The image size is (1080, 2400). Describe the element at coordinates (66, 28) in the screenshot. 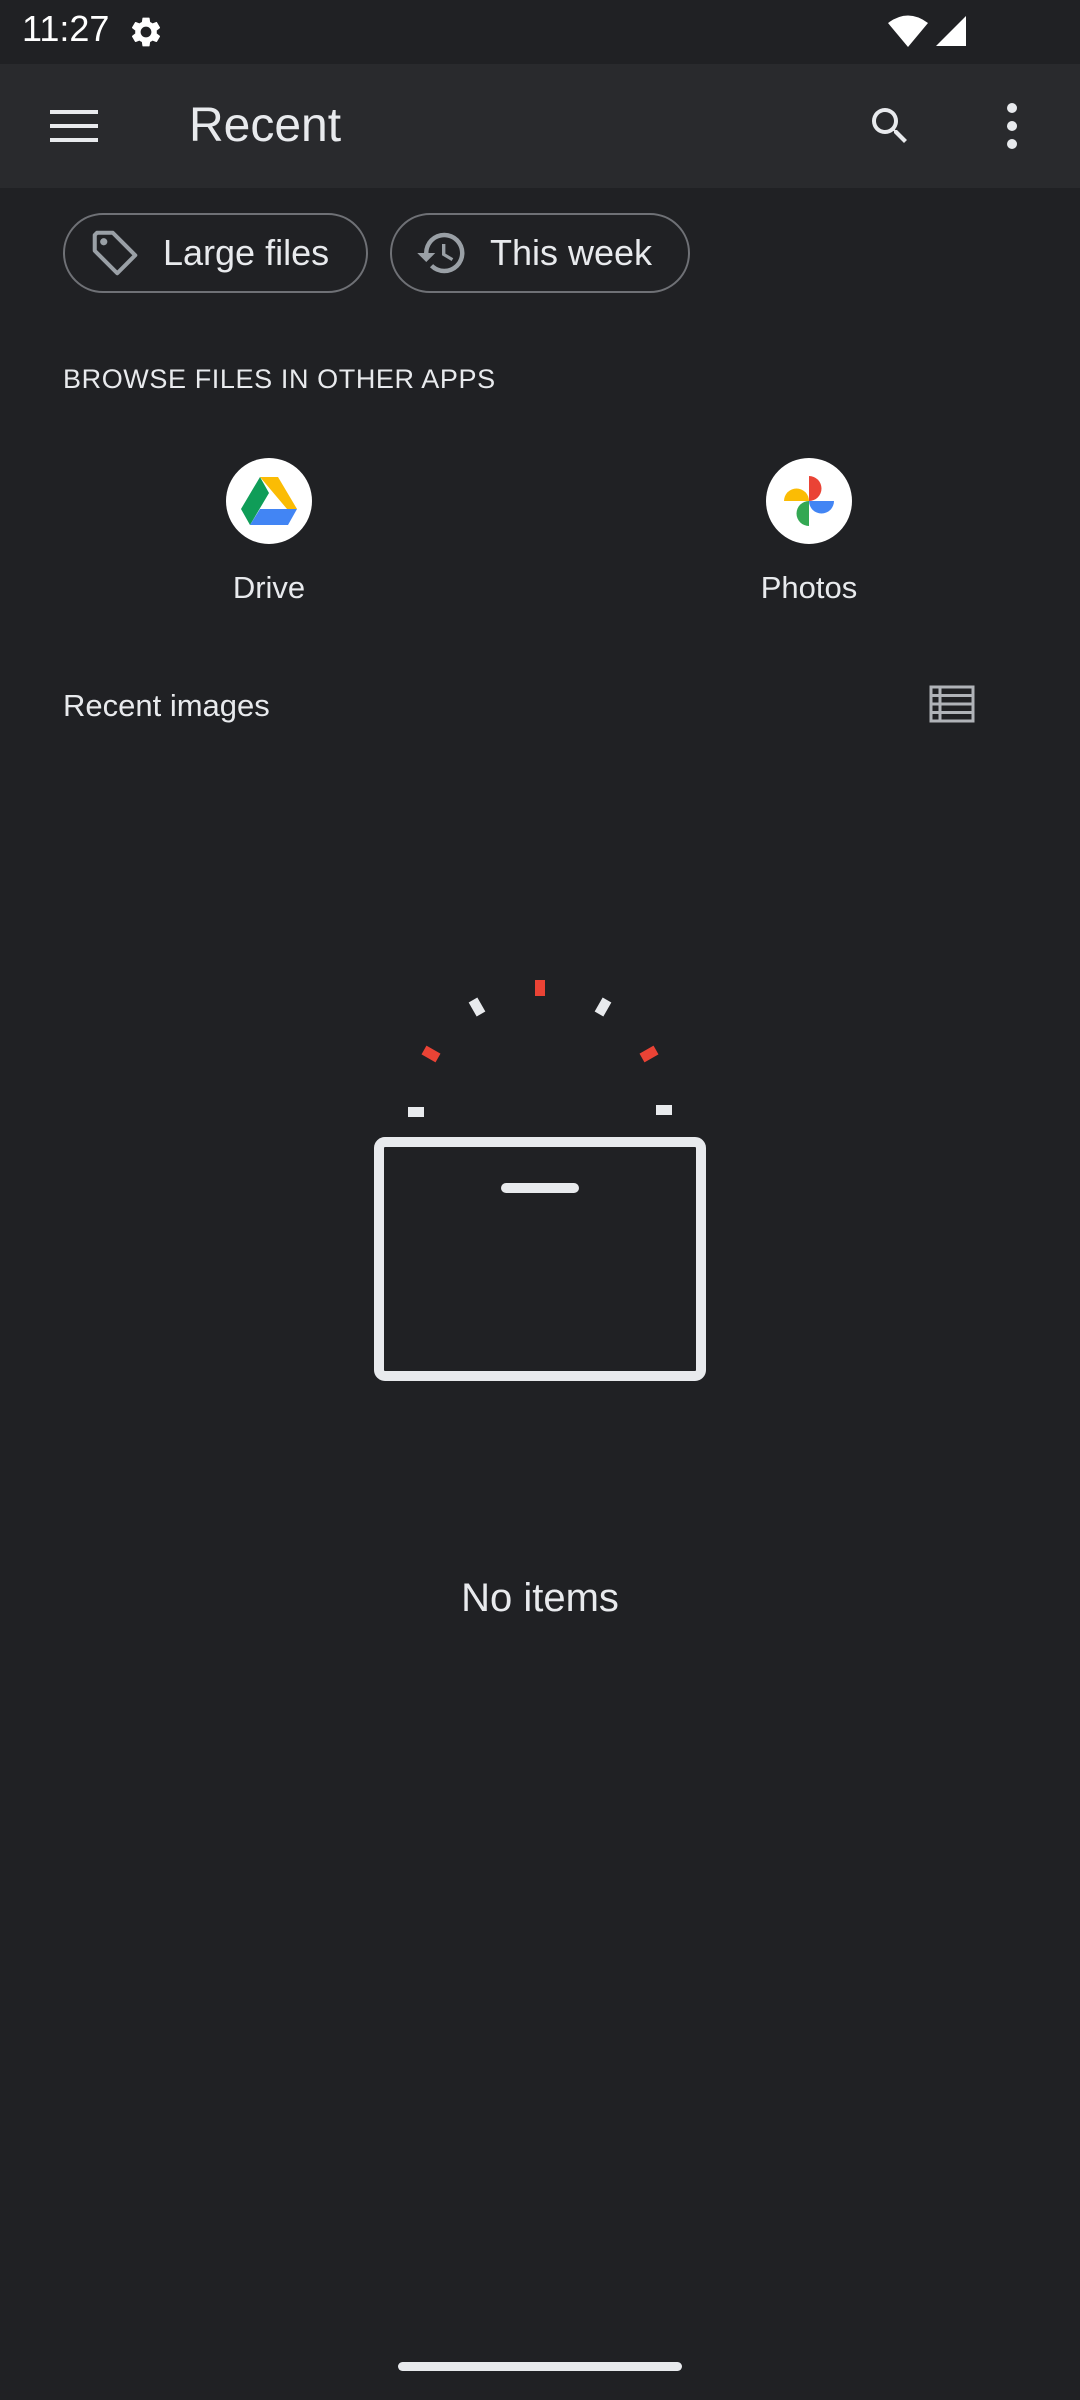

I see `status-time: 11:27` at that location.